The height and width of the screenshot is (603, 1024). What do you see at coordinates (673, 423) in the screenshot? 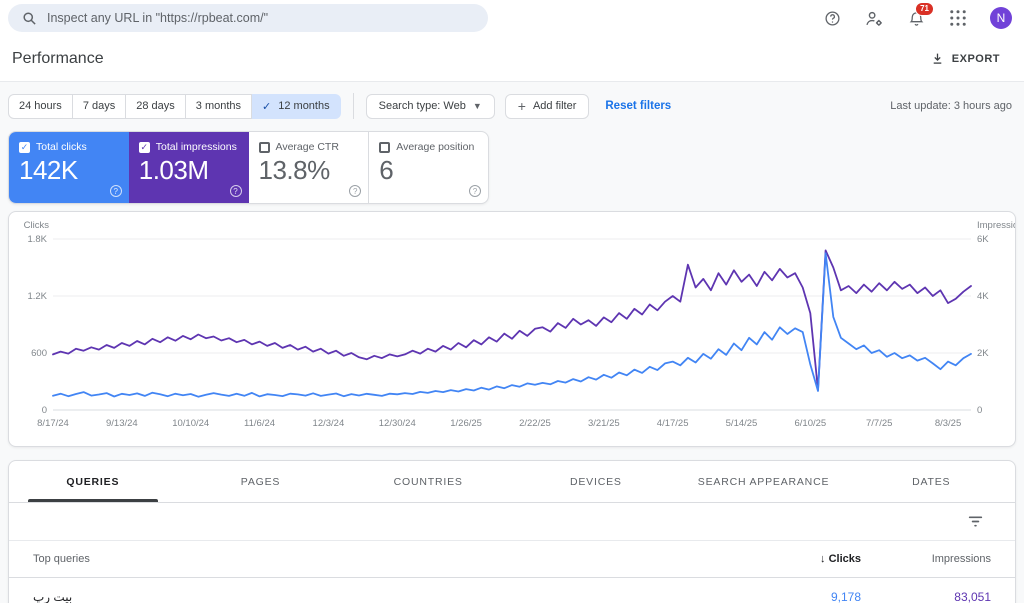
I see `svg-text: 4/17/25` at bounding box center [673, 423].